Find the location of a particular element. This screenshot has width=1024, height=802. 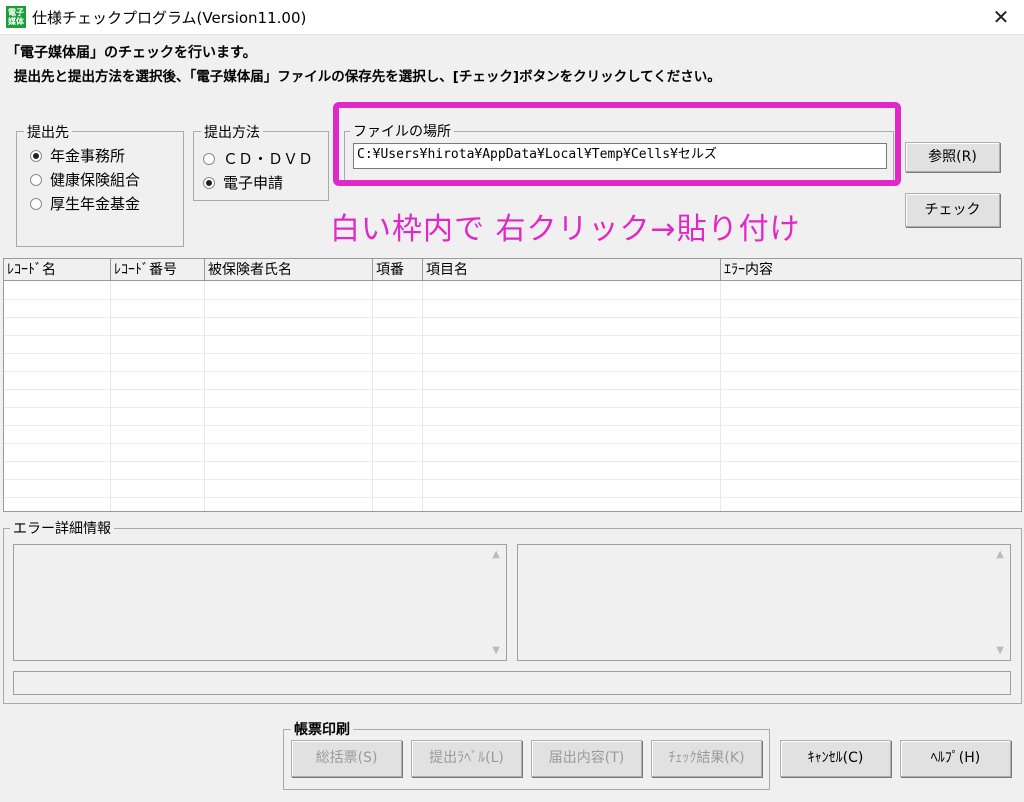

highlight-frame is located at coordinates (617, 144).